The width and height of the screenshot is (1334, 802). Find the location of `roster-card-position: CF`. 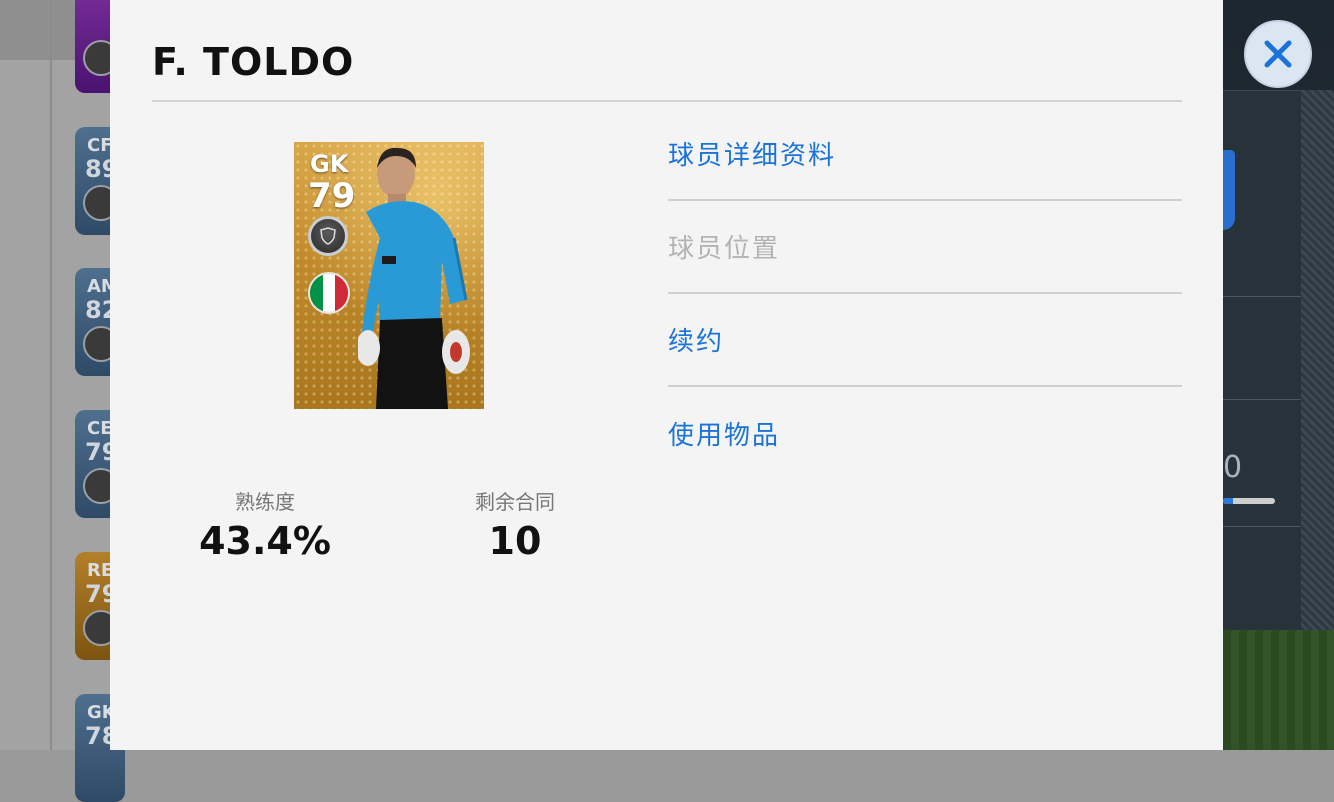

roster-card-position: CF is located at coordinates (100, 145).